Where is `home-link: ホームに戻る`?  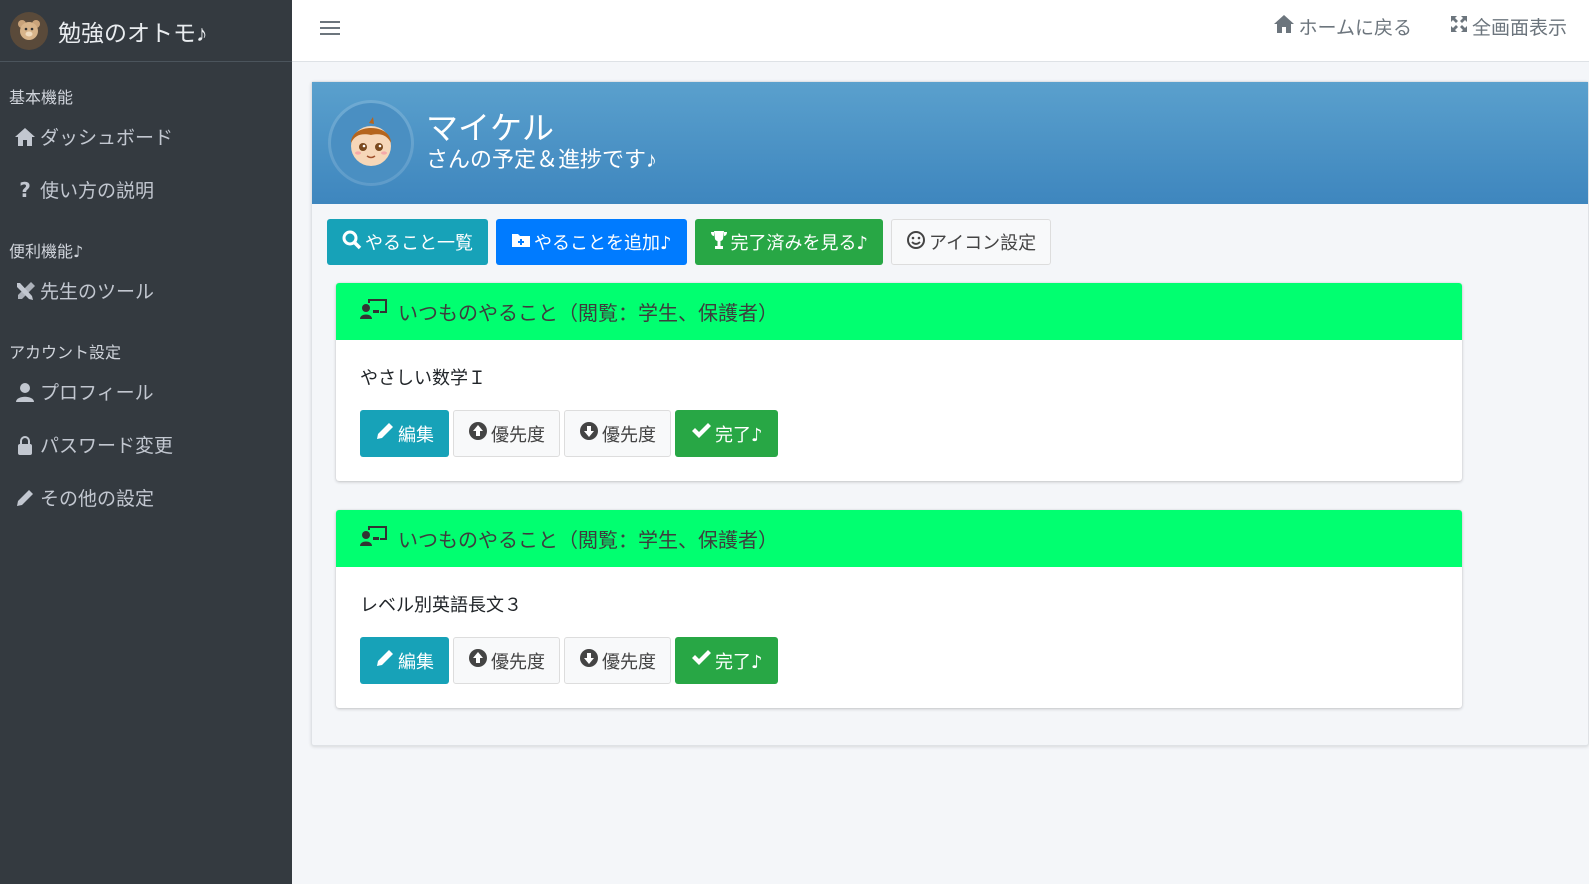 home-link: ホームに戻る is located at coordinates (1342, 26).